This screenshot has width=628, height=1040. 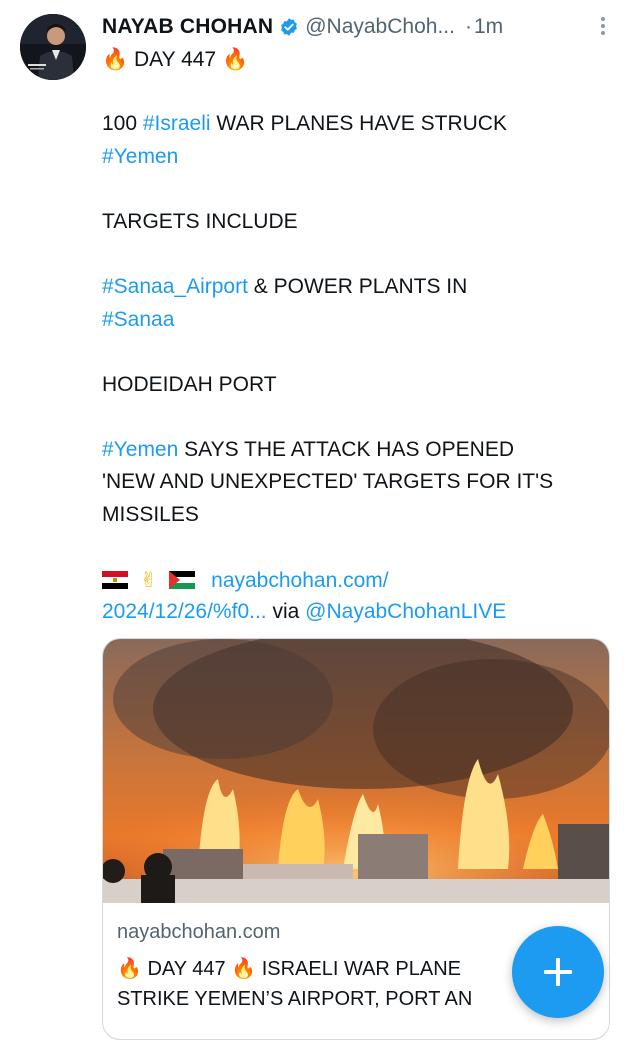 What do you see at coordinates (150, 514) in the screenshot?
I see `tweet-line-missiles: MISSILES` at bounding box center [150, 514].